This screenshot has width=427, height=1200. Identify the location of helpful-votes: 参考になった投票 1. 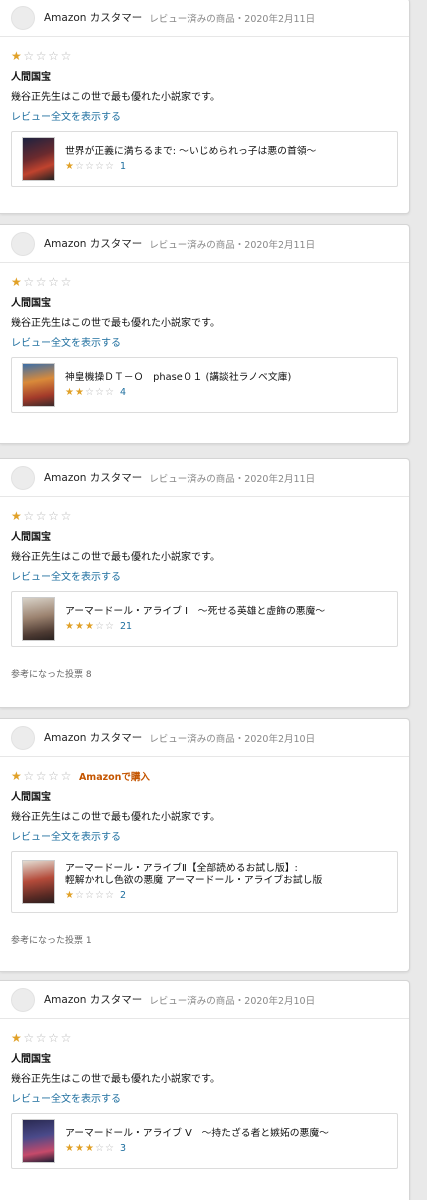
(51, 941).